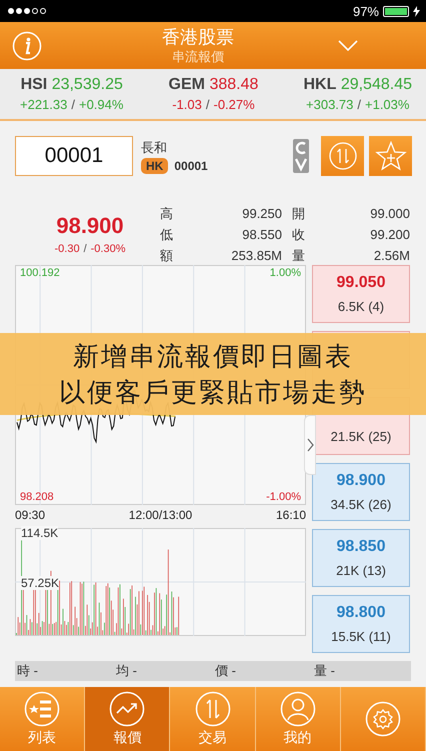 The image size is (426, 751). What do you see at coordinates (330, 104) in the screenshot?
I see `index-change: +303.73` at bounding box center [330, 104].